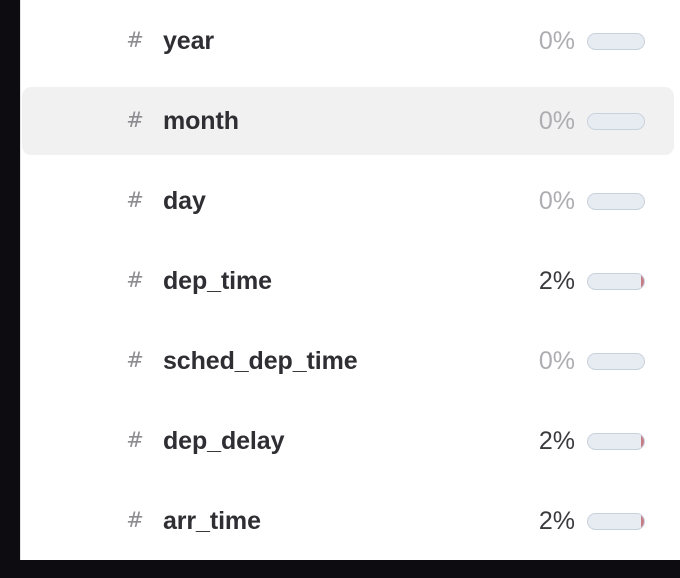 The image size is (680, 578). What do you see at coordinates (224, 440) in the screenshot?
I see `column-name-label: dep_delay` at bounding box center [224, 440].